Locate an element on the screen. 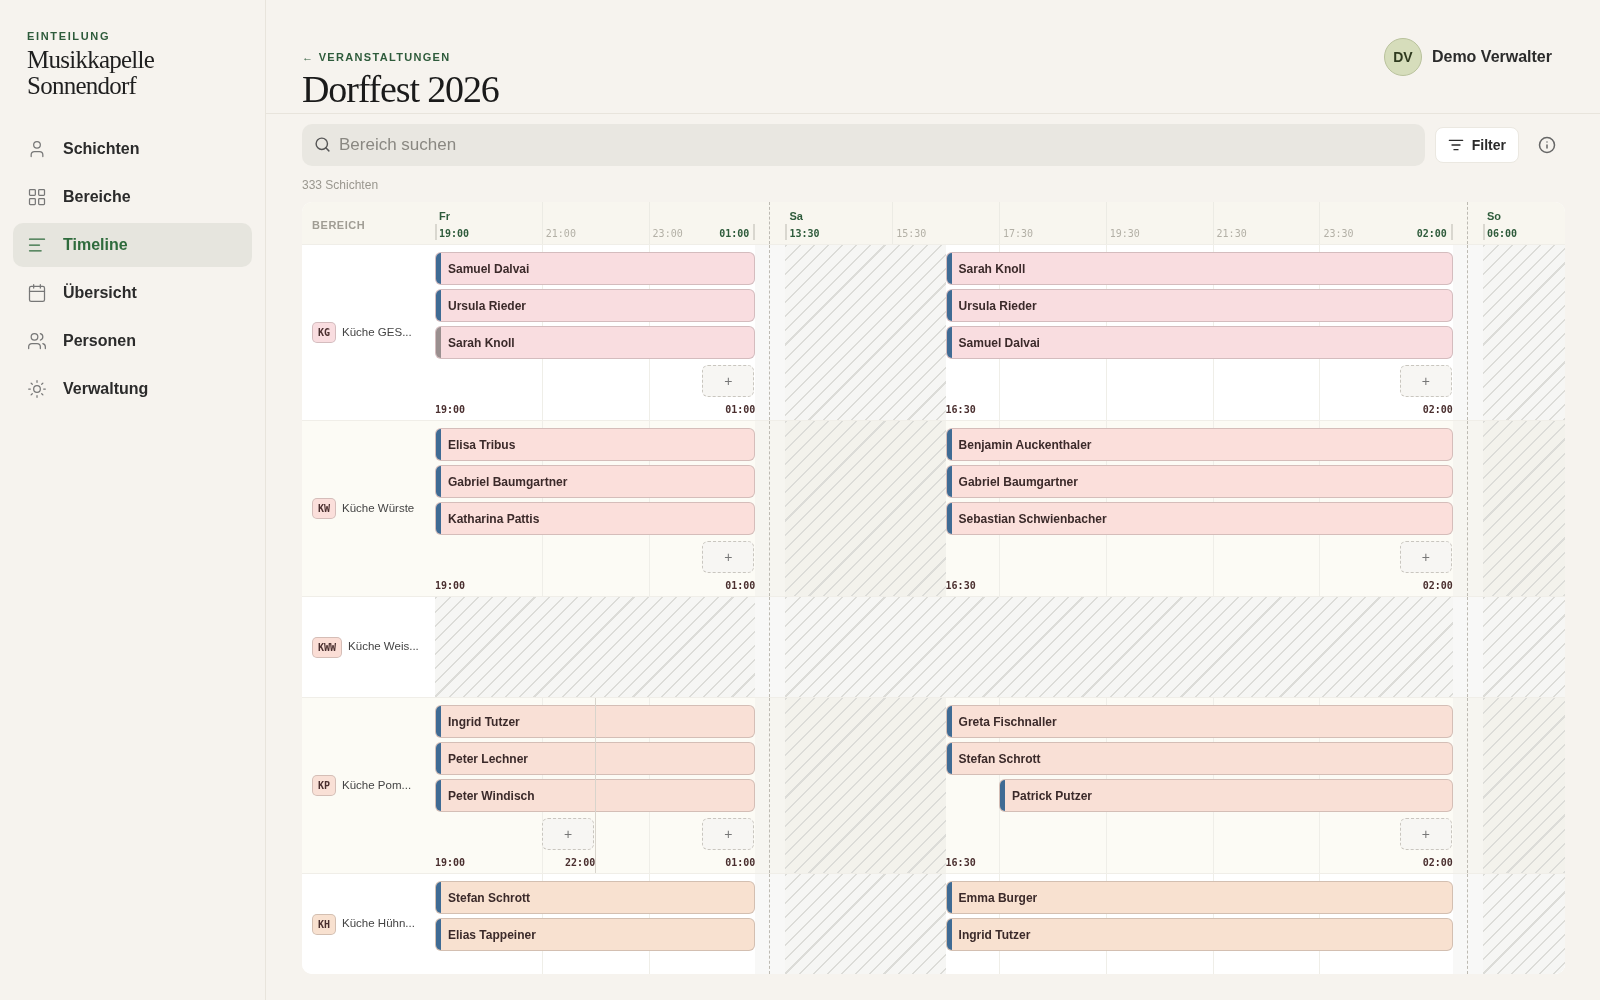 The image size is (1600, 1000). person-name: Ingrid Tutzer is located at coordinates (994, 935).